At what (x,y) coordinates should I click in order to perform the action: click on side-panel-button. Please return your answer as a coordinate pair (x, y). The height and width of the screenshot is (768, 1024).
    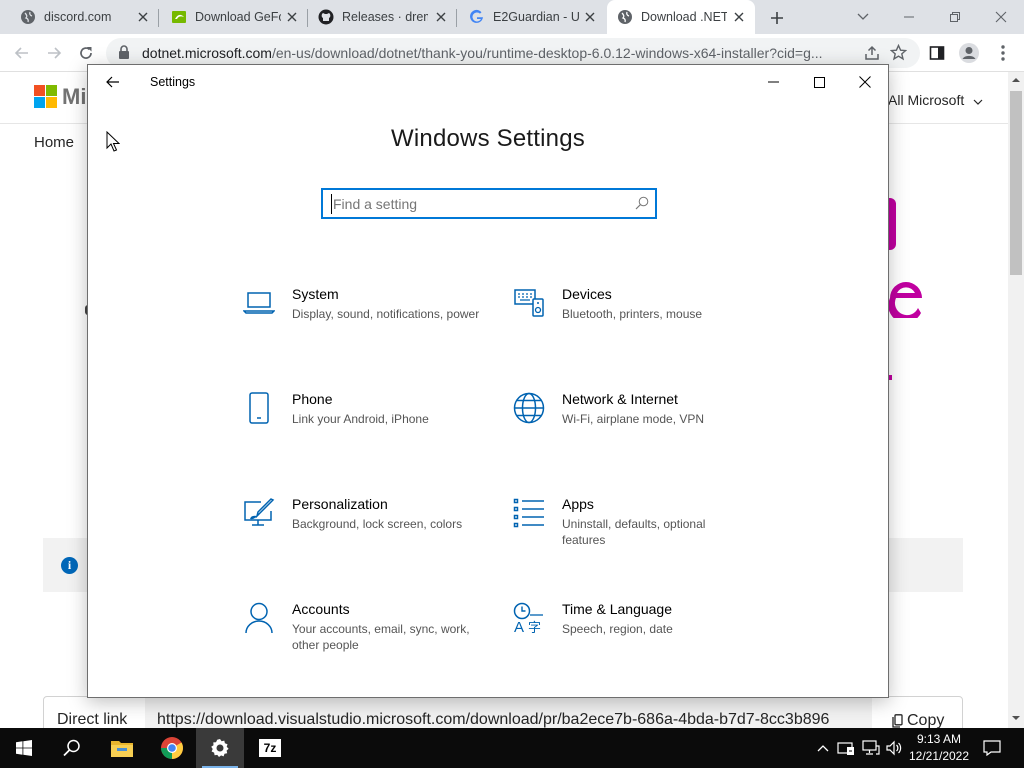
    Looking at the image, I should click on (937, 53).